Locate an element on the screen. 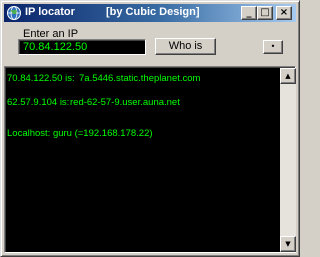  maximize-button: □ is located at coordinates (265, 13).